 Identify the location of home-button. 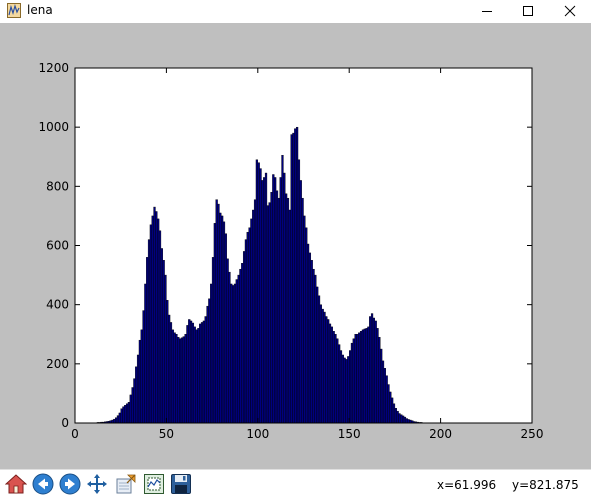
(15, 485).